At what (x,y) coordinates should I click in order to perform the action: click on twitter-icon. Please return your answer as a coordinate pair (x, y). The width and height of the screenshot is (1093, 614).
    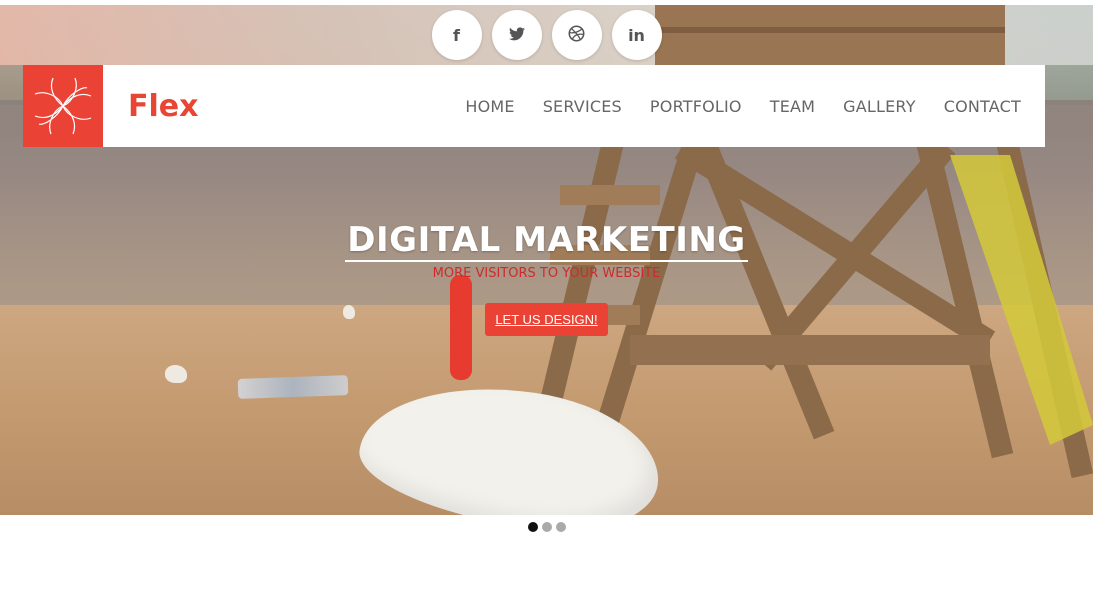
    Looking at the image, I should click on (516, 35).